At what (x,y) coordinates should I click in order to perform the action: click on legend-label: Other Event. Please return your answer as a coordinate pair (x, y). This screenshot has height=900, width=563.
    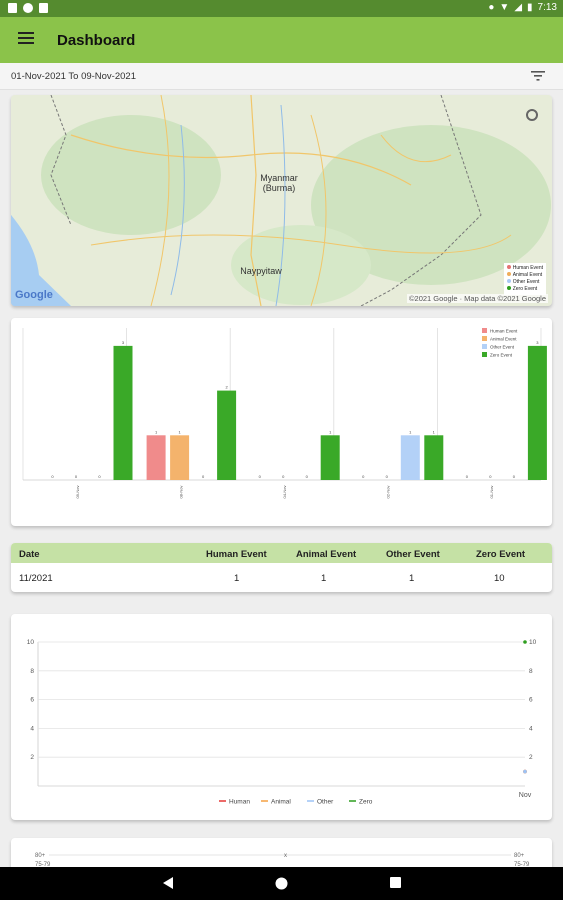
    Looking at the image, I should click on (502, 347).